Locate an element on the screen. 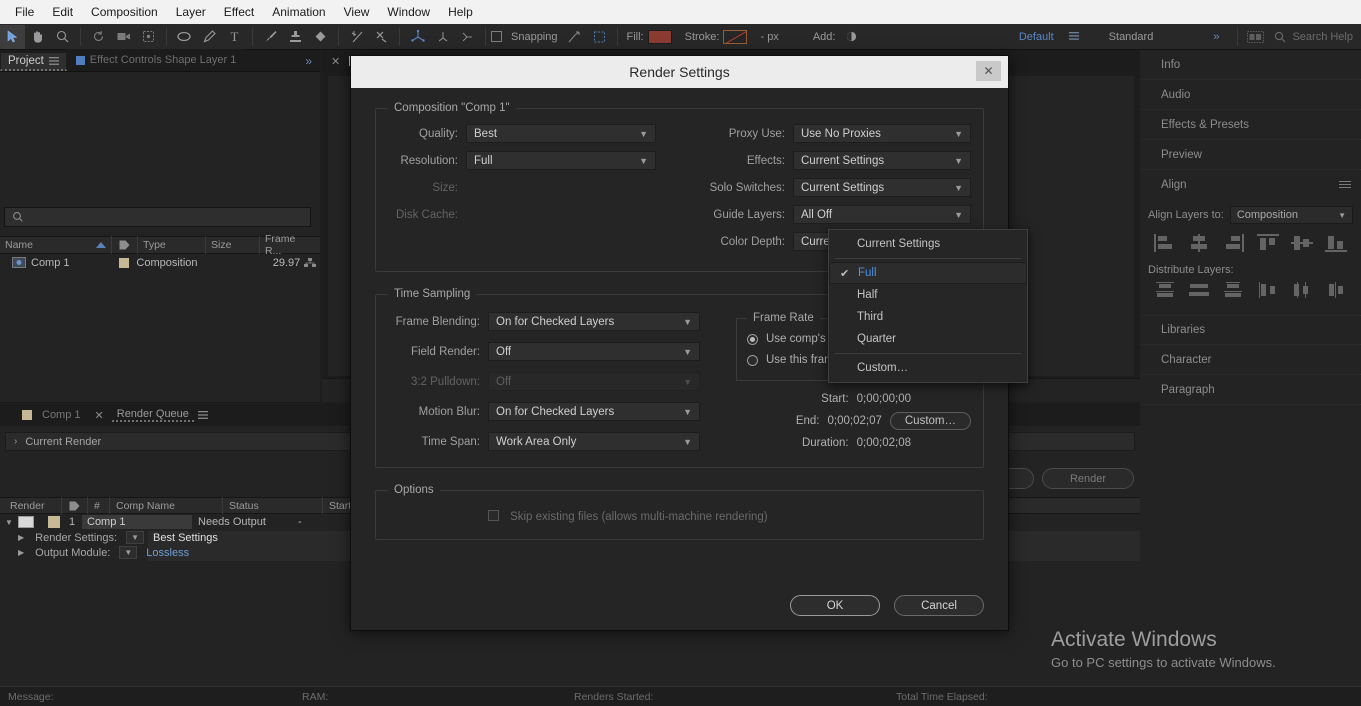 This screenshot has width=1361, height=706. tab-effect-controls: Effect Controls Shape Layer 1 is located at coordinates (156, 60).